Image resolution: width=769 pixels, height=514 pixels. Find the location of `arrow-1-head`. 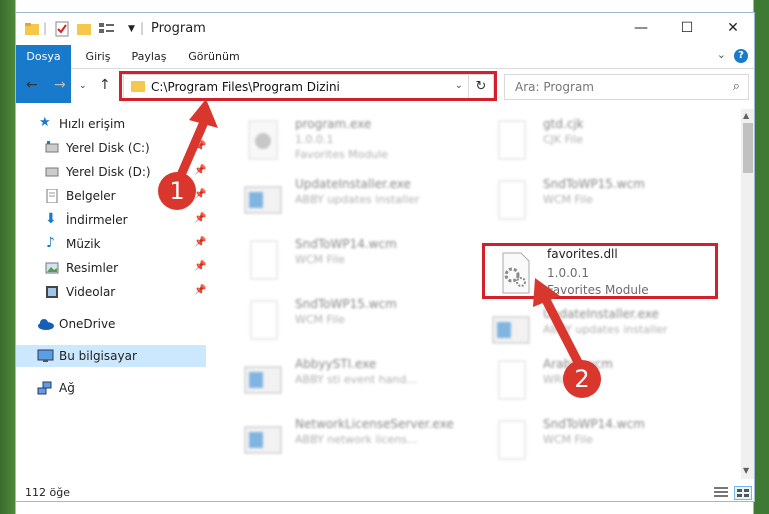

arrow-1-head is located at coordinates (203, 113).